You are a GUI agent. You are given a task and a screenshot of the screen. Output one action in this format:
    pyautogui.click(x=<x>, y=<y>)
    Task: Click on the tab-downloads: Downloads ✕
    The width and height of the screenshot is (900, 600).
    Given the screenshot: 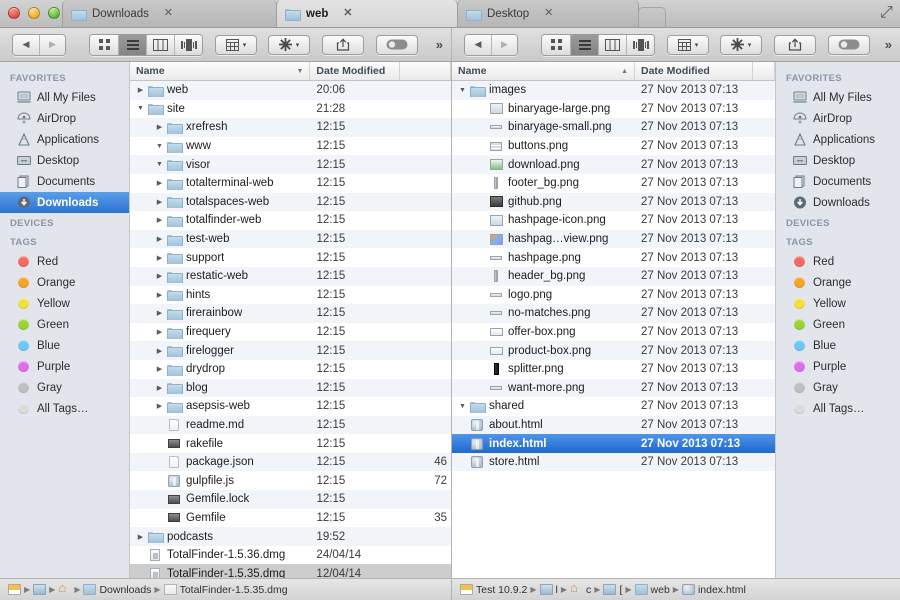 What is the action you would take?
    pyautogui.click(x=169, y=13)
    